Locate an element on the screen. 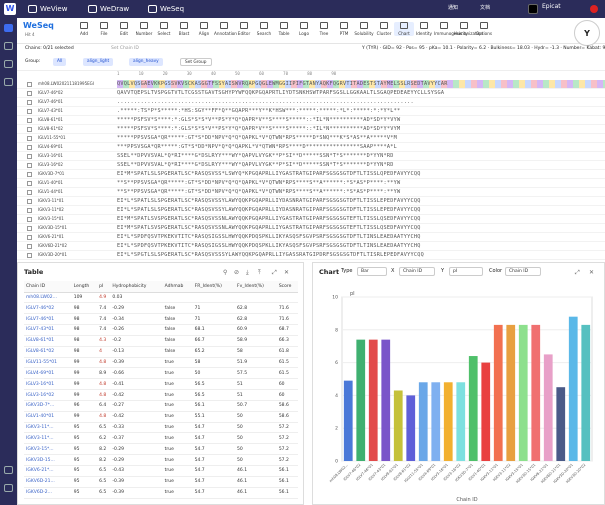  table-row: IGLV1-40*01 99 4.8 -0.42 true 55.1 50 58.6 is located at coordinates (161, 417).